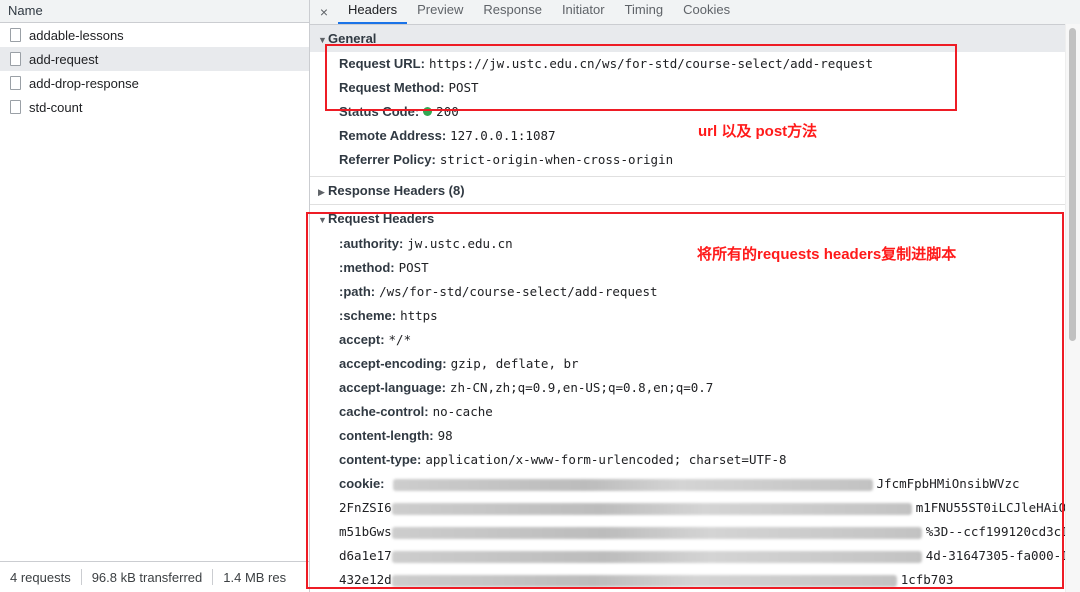  What do you see at coordinates (644, 12) in the screenshot?
I see `tab-timing: Timing` at bounding box center [644, 12].